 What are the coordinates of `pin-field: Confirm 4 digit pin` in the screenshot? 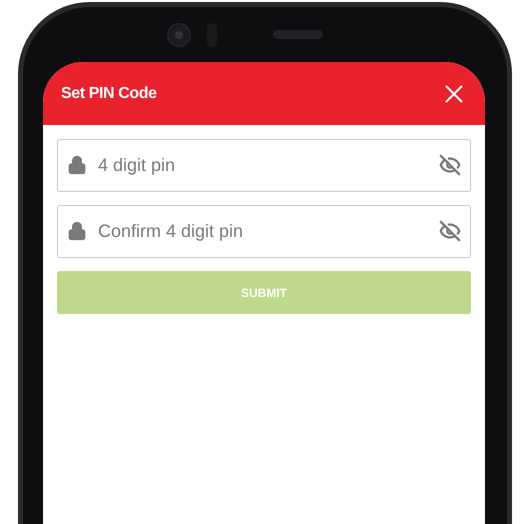 It's located at (264, 231).